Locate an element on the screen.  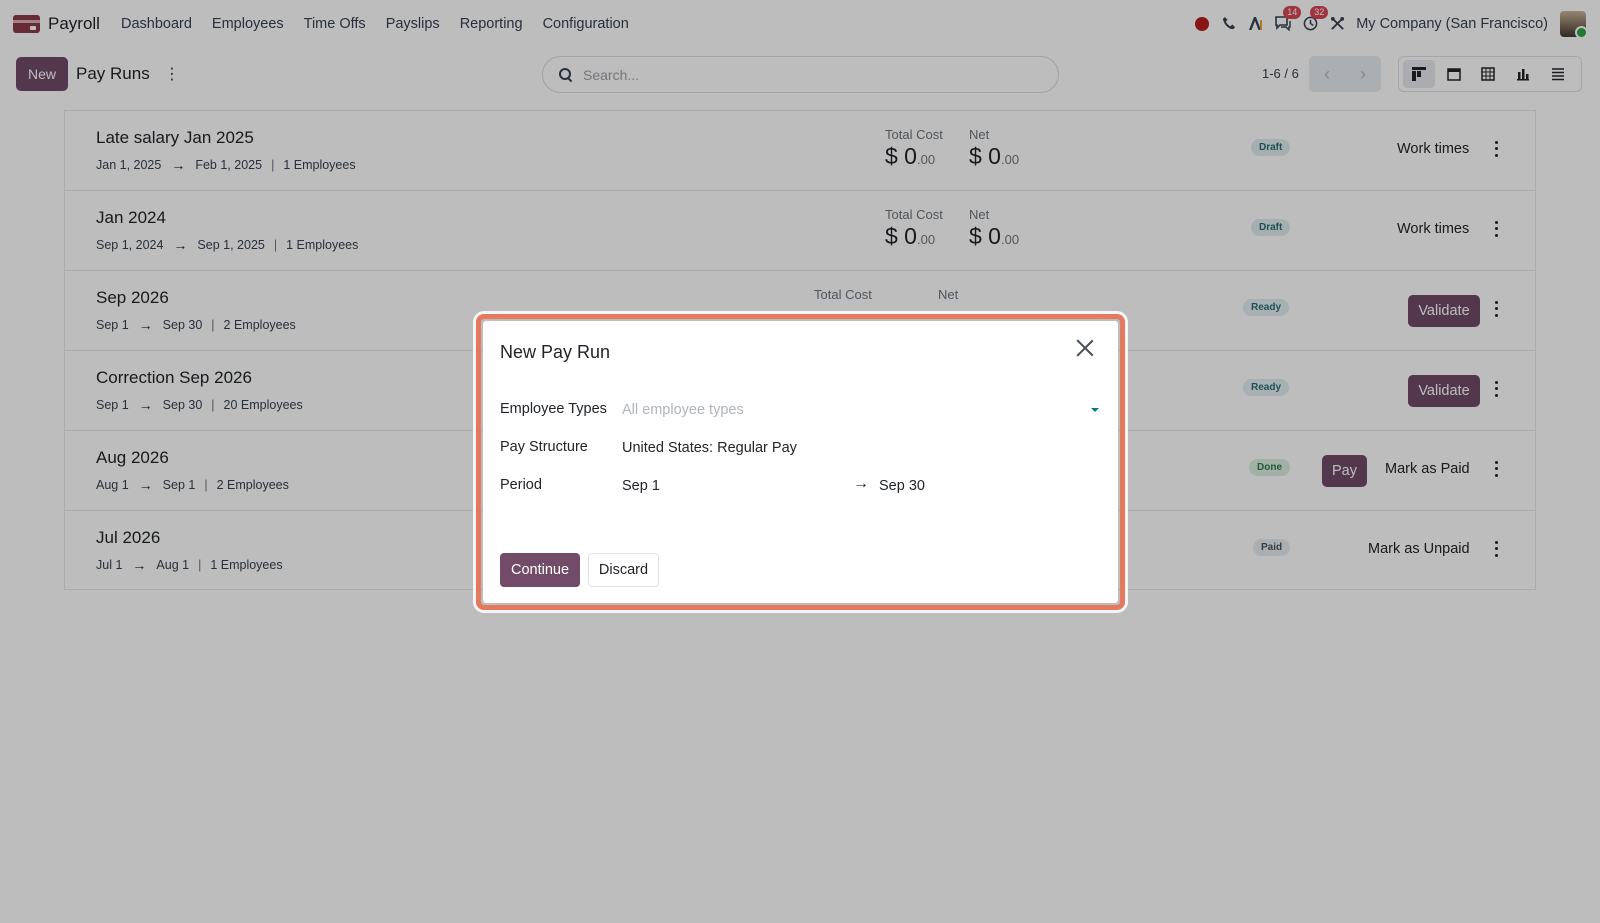
pay-structure-field: United States: Regular Pay is located at coordinates (709, 448).